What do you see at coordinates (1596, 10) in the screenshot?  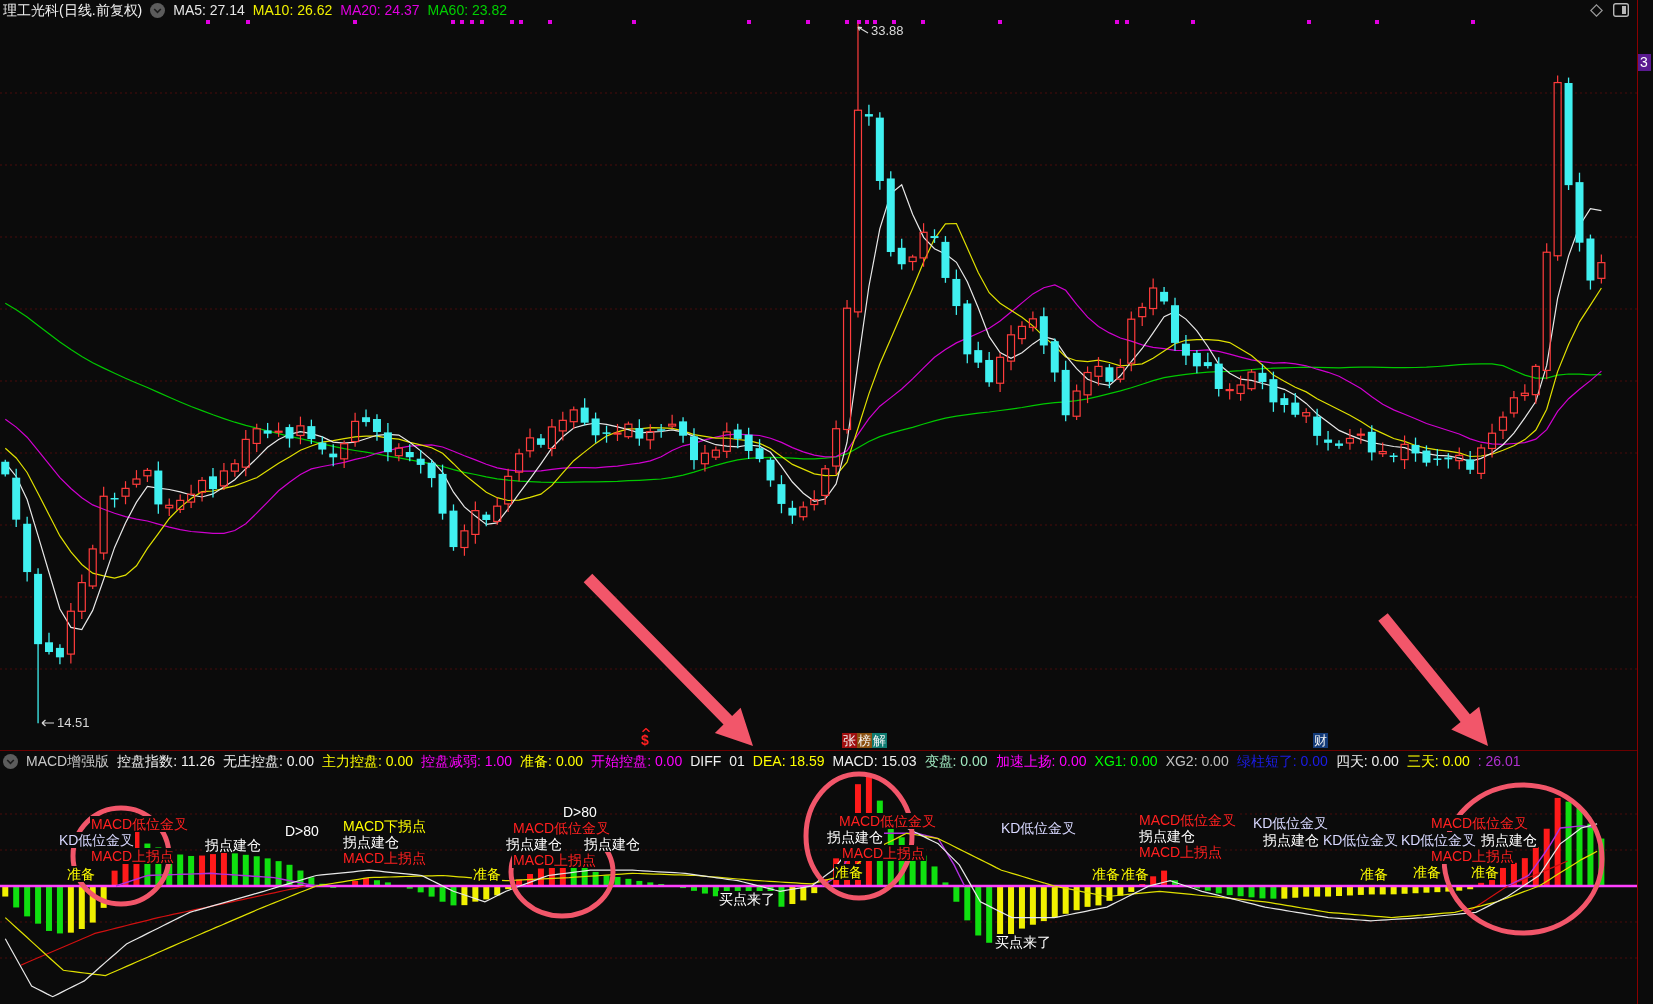 I see `diamond-icon` at bounding box center [1596, 10].